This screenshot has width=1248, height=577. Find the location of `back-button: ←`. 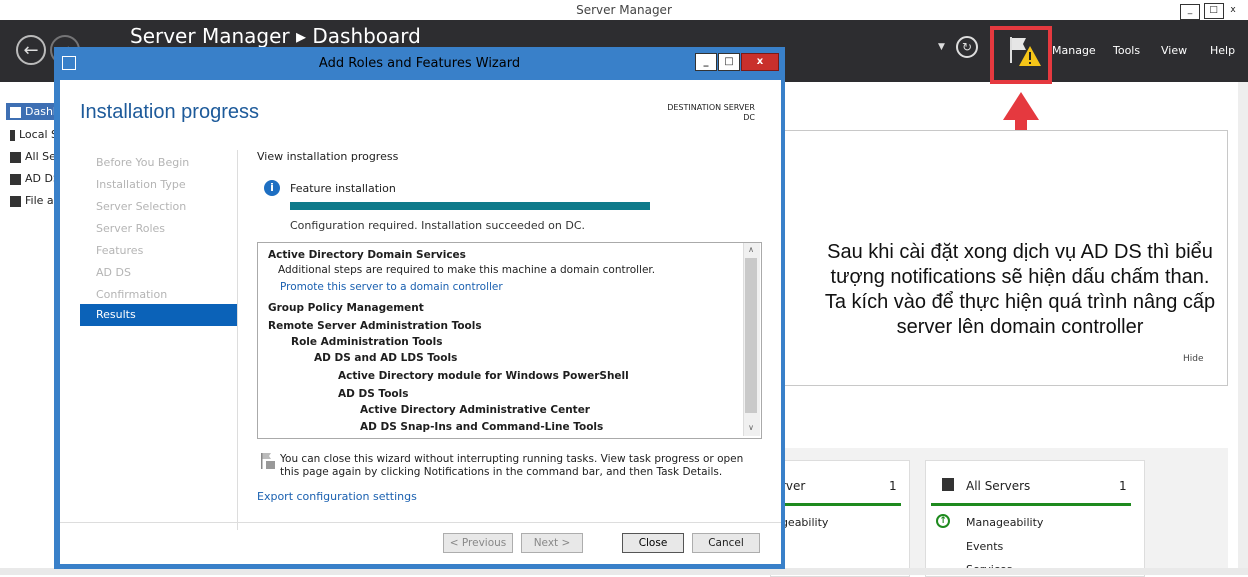

back-button: ← is located at coordinates (31, 50).